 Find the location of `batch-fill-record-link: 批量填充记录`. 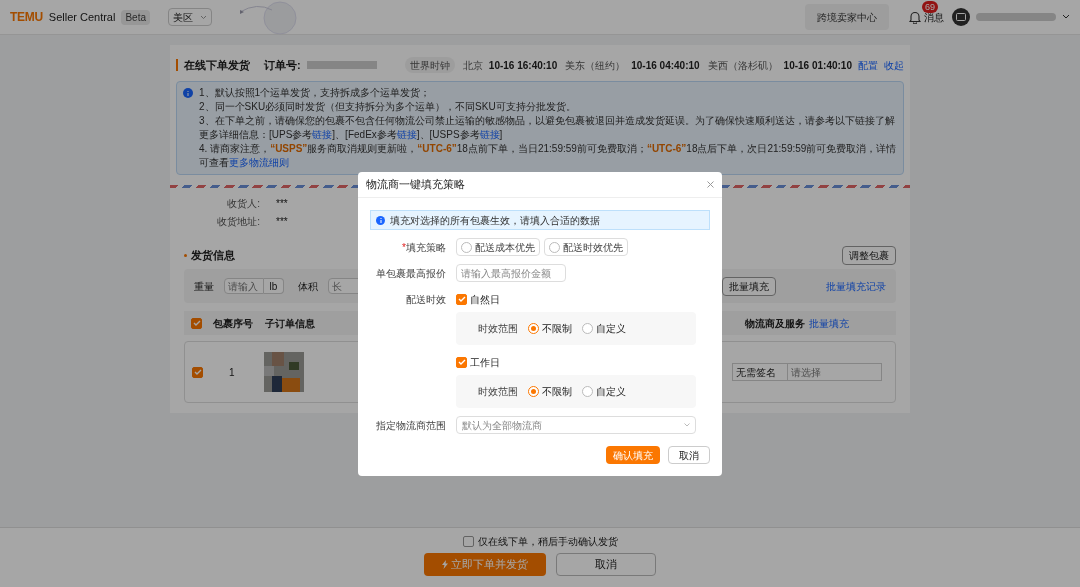

batch-fill-record-link: 批量填充记录 is located at coordinates (856, 286).